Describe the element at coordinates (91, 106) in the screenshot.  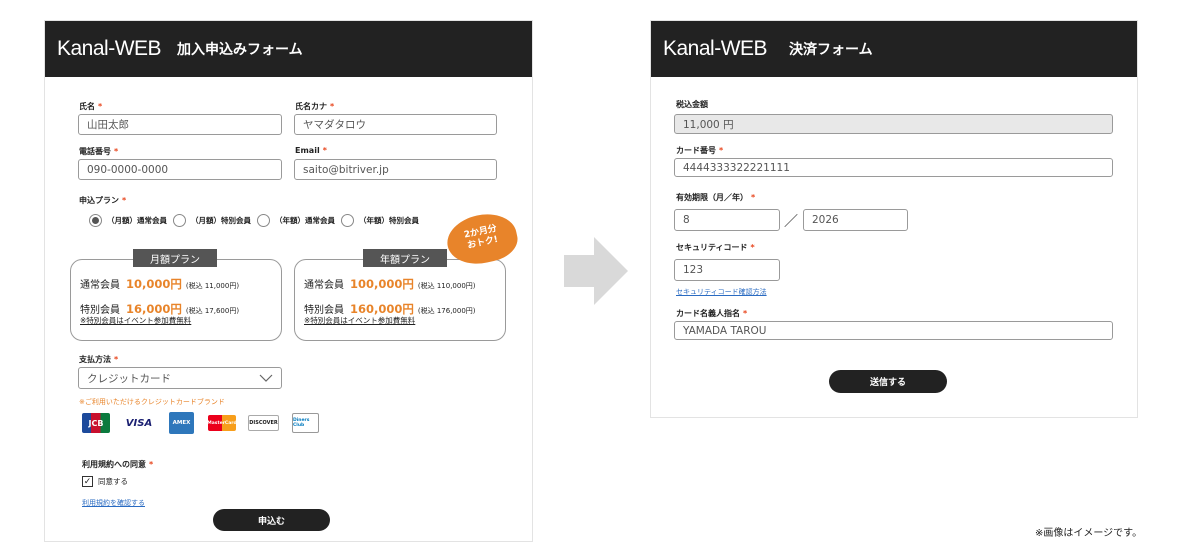
I see `name-label: 氏名 *` at that location.